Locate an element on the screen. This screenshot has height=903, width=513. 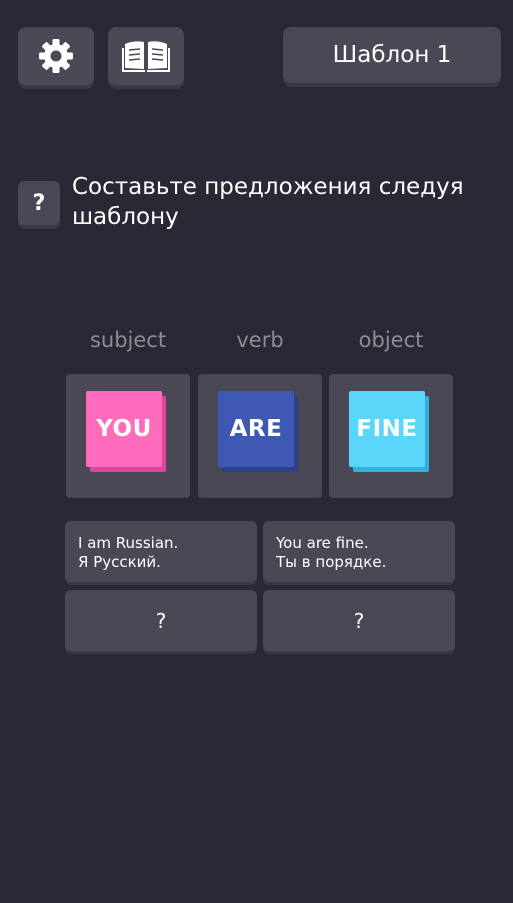
verb-slot: ARE is located at coordinates (260, 436).